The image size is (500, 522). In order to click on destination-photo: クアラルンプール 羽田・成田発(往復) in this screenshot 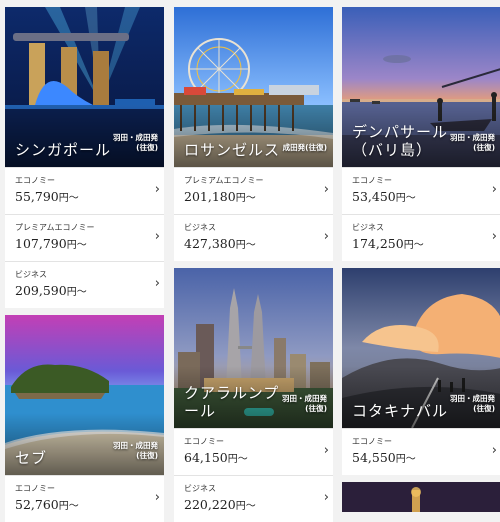, I will do `click(253, 348)`.